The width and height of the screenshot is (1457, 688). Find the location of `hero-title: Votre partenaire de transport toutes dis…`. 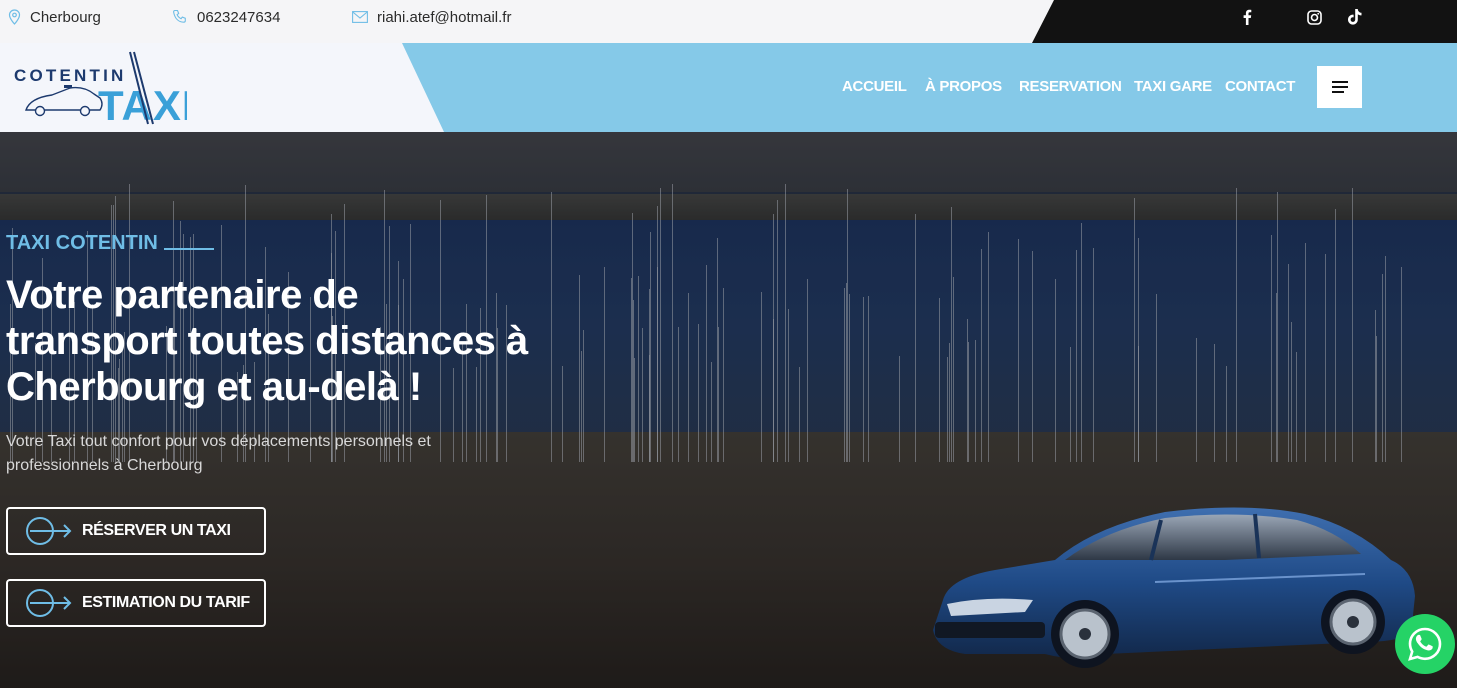

hero-title: Votre partenaire de transport toutes dis… is located at coordinates (296, 341).